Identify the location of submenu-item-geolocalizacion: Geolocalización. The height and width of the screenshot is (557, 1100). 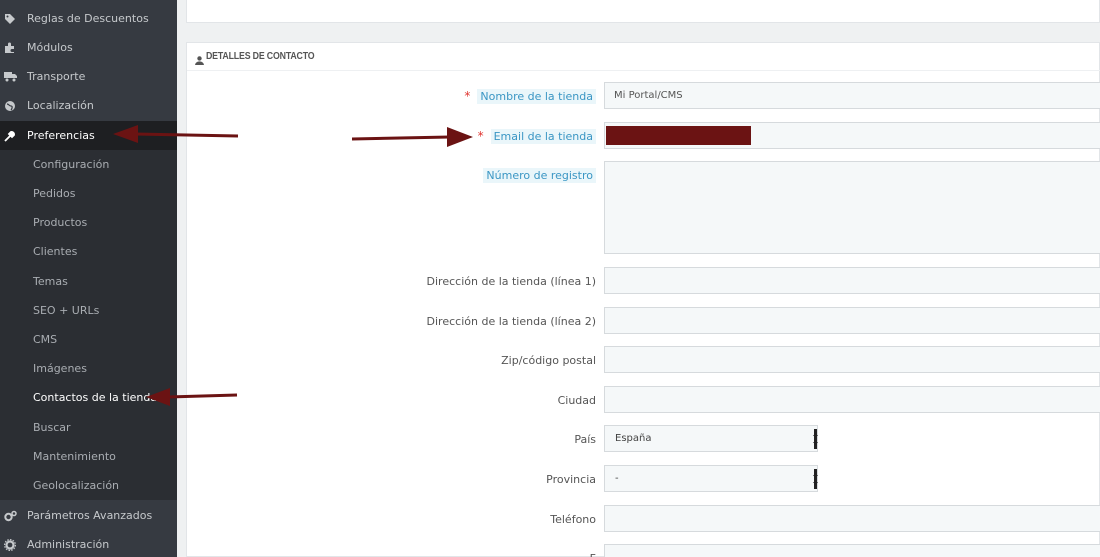
(88, 485).